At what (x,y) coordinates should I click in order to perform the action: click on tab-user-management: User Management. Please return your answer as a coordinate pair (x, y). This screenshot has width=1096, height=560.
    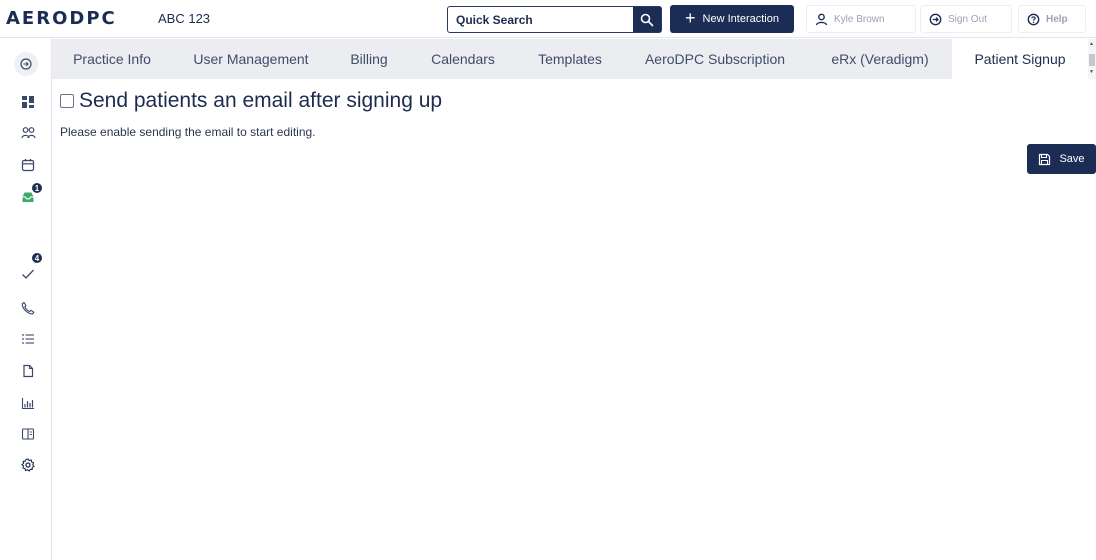
    Looking at the image, I should click on (251, 59).